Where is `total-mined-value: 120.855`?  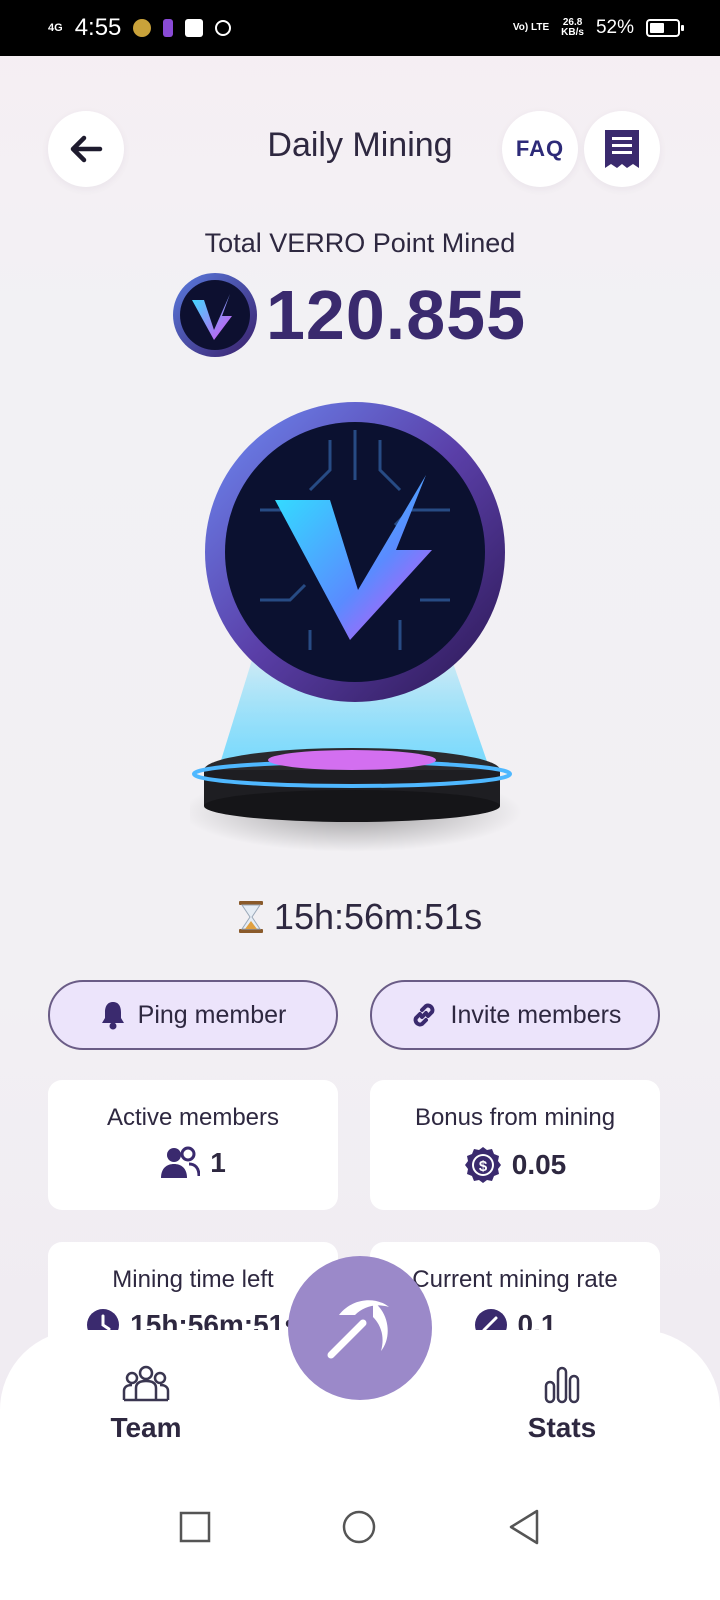 total-mined-value: 120.855 is located at coordinates (396, 315).